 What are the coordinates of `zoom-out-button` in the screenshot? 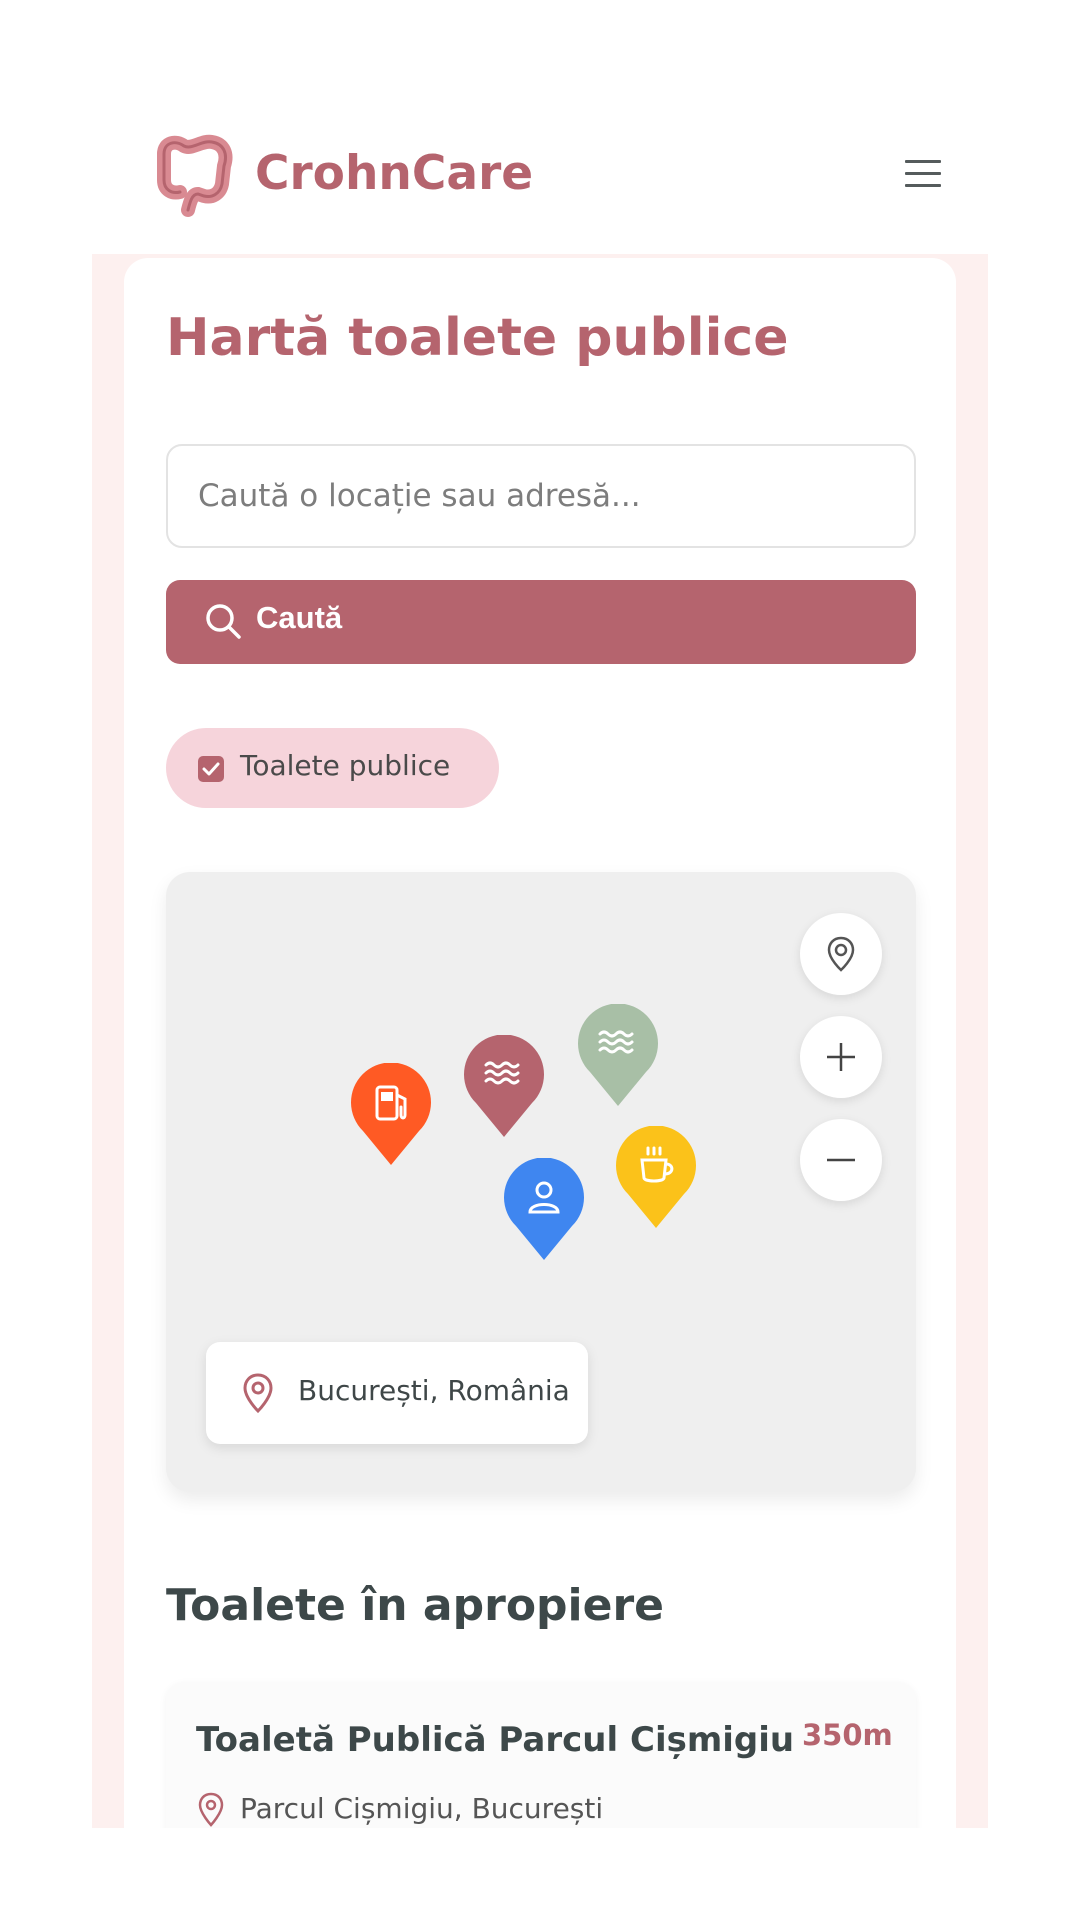 It's located at (841, 1160).